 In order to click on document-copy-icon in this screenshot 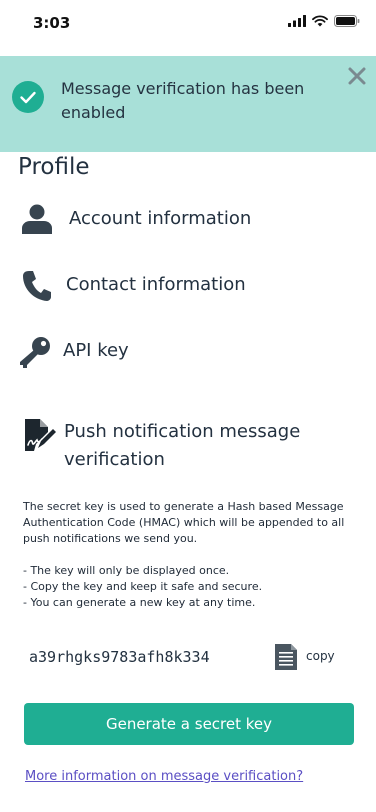, I will do `click(286, 657)`.